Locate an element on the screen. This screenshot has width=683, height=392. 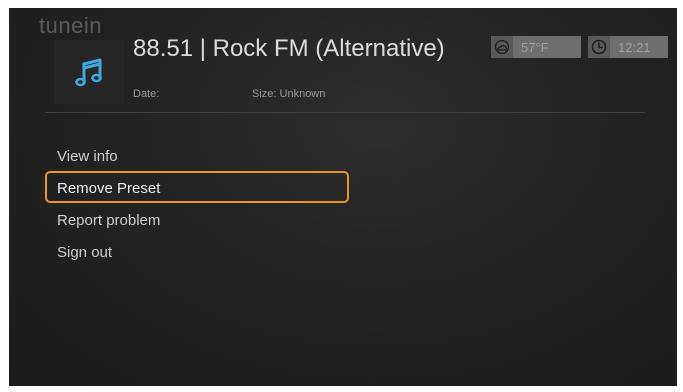
station-art is located at coordinates (89, 72).